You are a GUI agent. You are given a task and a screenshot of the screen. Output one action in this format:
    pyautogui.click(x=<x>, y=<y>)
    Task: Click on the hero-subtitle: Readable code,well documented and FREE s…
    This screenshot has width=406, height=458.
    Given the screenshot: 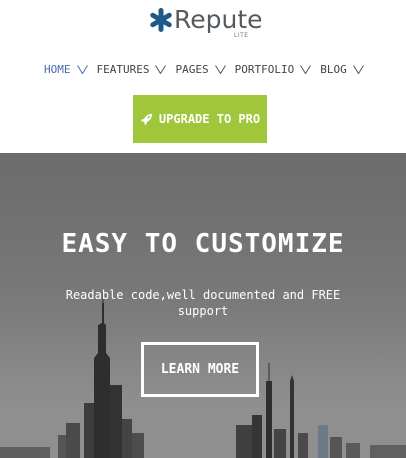 What is the action you would take?
    pyautogui.click(x=203, y=303)
    